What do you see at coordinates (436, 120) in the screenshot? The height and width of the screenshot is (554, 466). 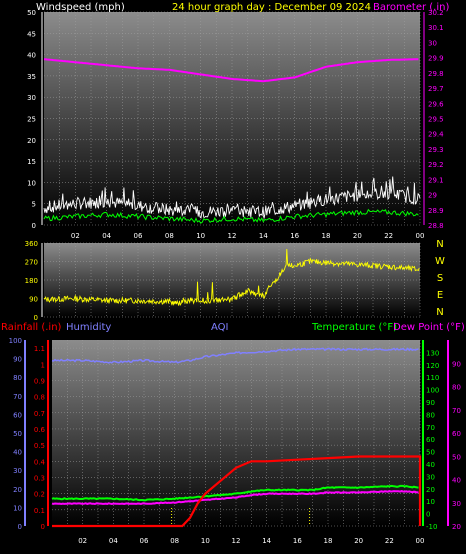 I see `y-tick-label-barometer: 29.5` at bounding box center [436, 120].